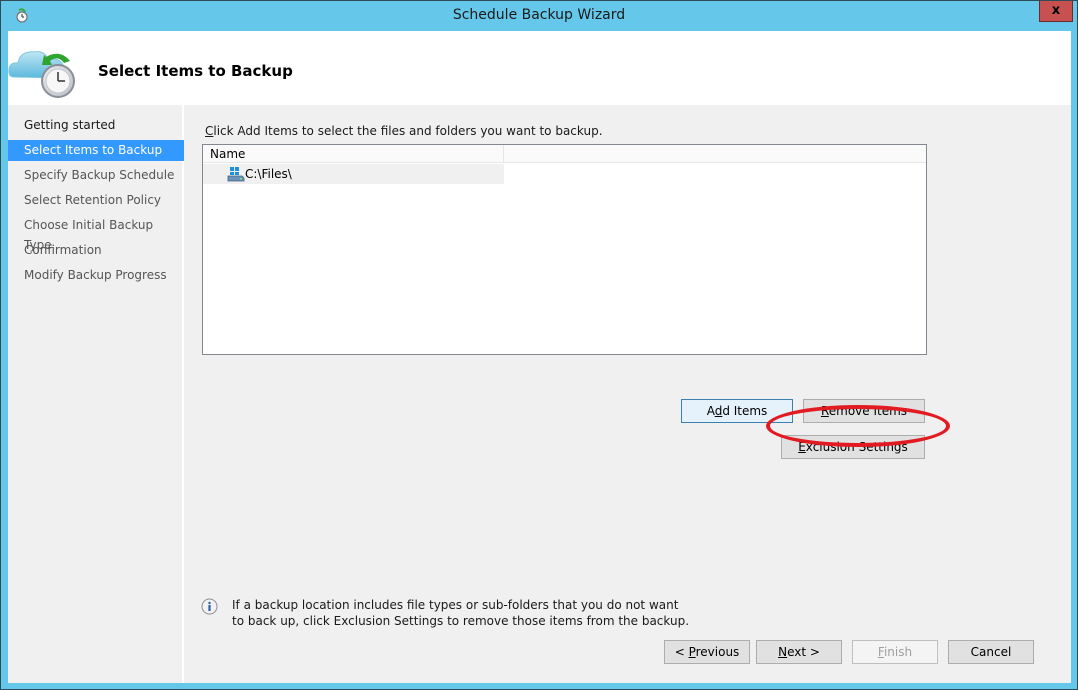 This screenshot has height=690, width=1078. Describe the element at coordinates (95, 275) in the screenshot. I see `step-modify-progress: Modify Backup Progress` at that location.